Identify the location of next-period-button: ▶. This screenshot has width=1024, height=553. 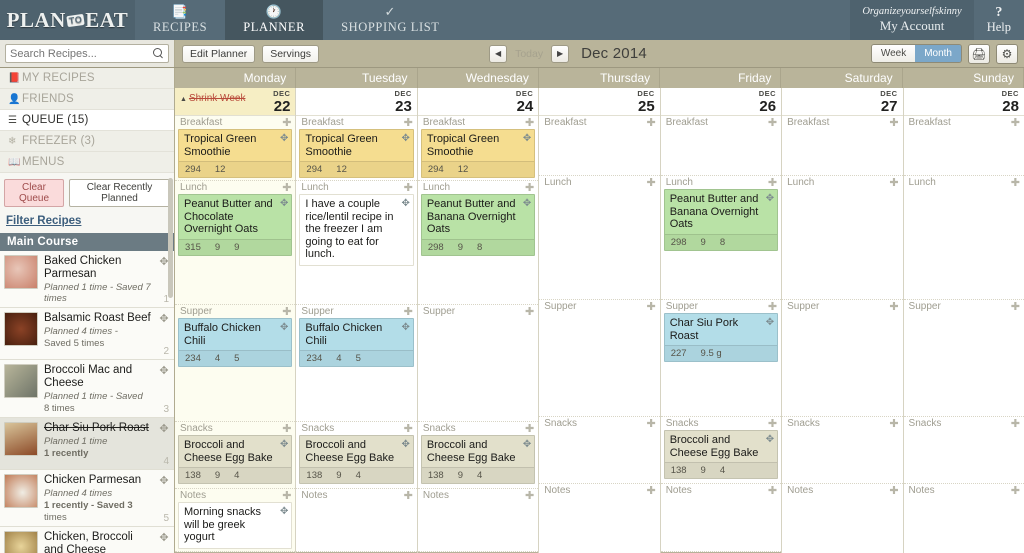
(560, 53).